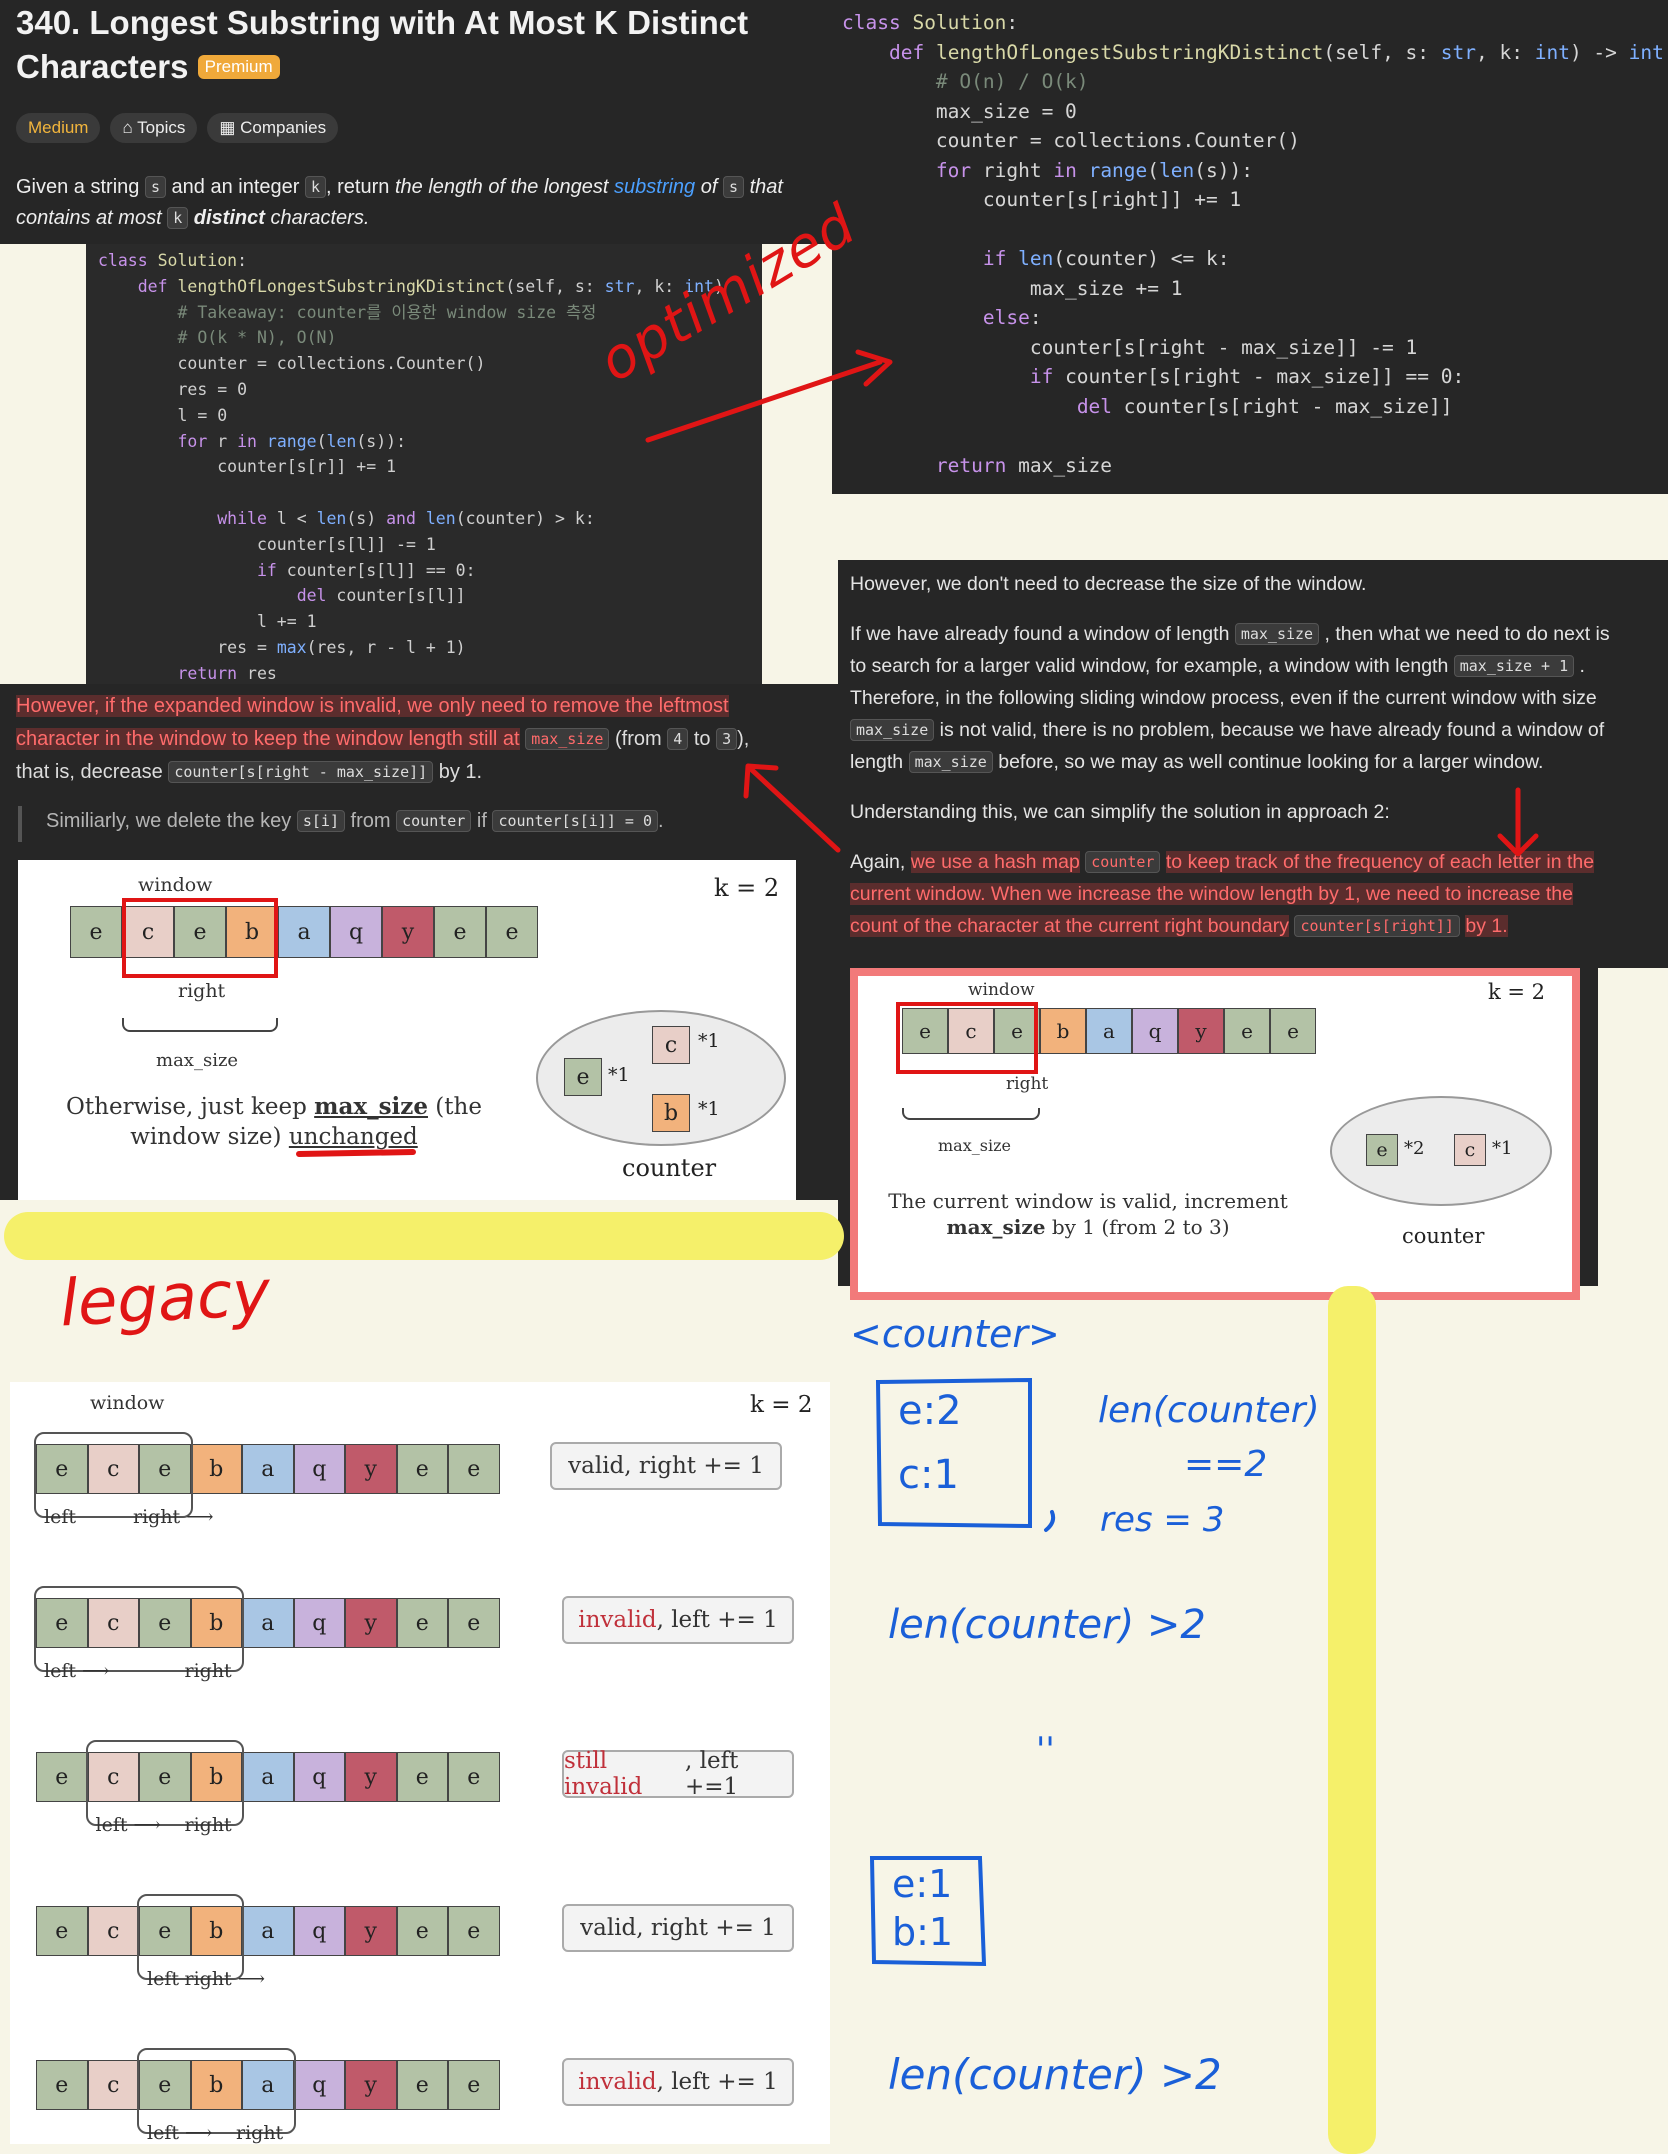  I want to click on counter-box2-line2: b:1, so click(923, 1932).